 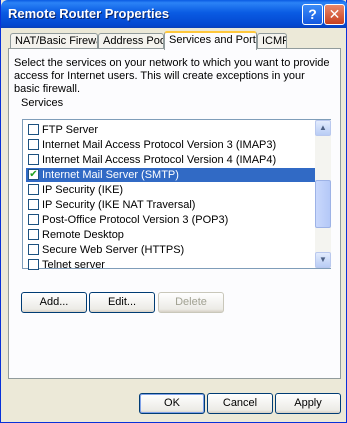 What do you see at coordinates (323, 128) in the screenshot?
I see `scroll-up-icon: ▲` at bounding box center [323, 128].